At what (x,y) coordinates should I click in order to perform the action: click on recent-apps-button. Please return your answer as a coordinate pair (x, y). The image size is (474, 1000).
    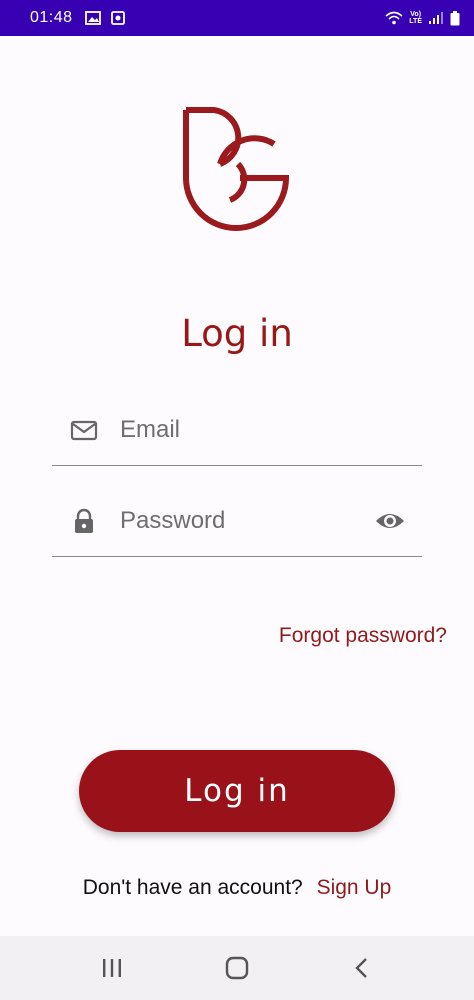
    Looking at the image, I should click on (112, 968).